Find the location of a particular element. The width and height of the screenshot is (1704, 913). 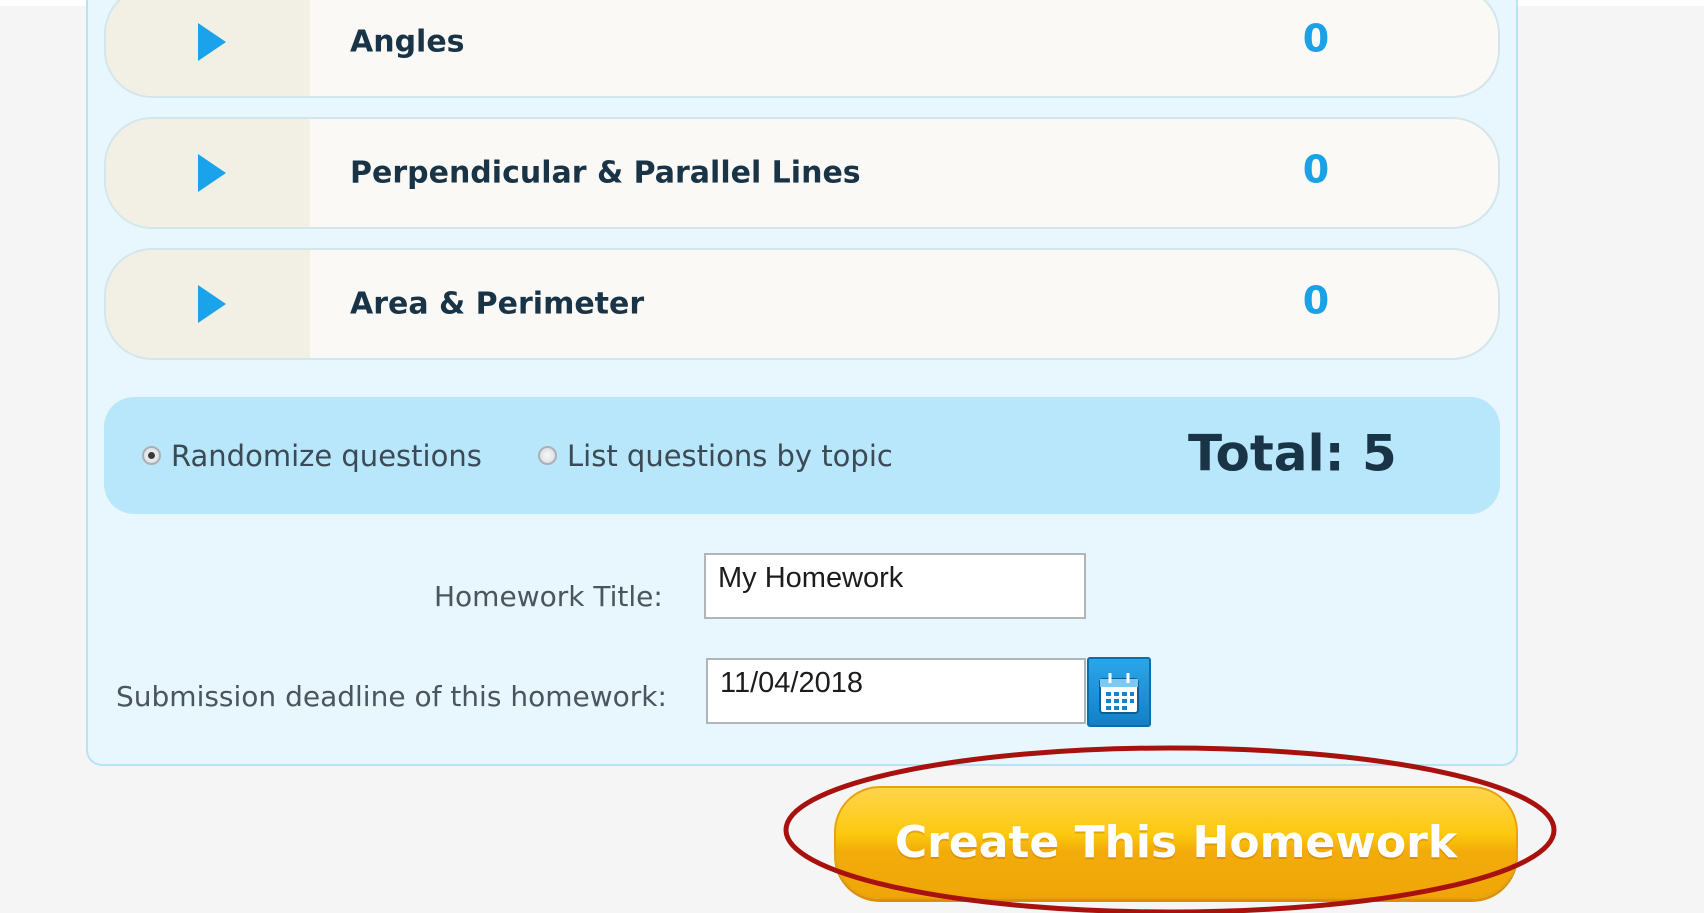

list-by-topic-option: List questions by topic is located at coordinates (715, 456).